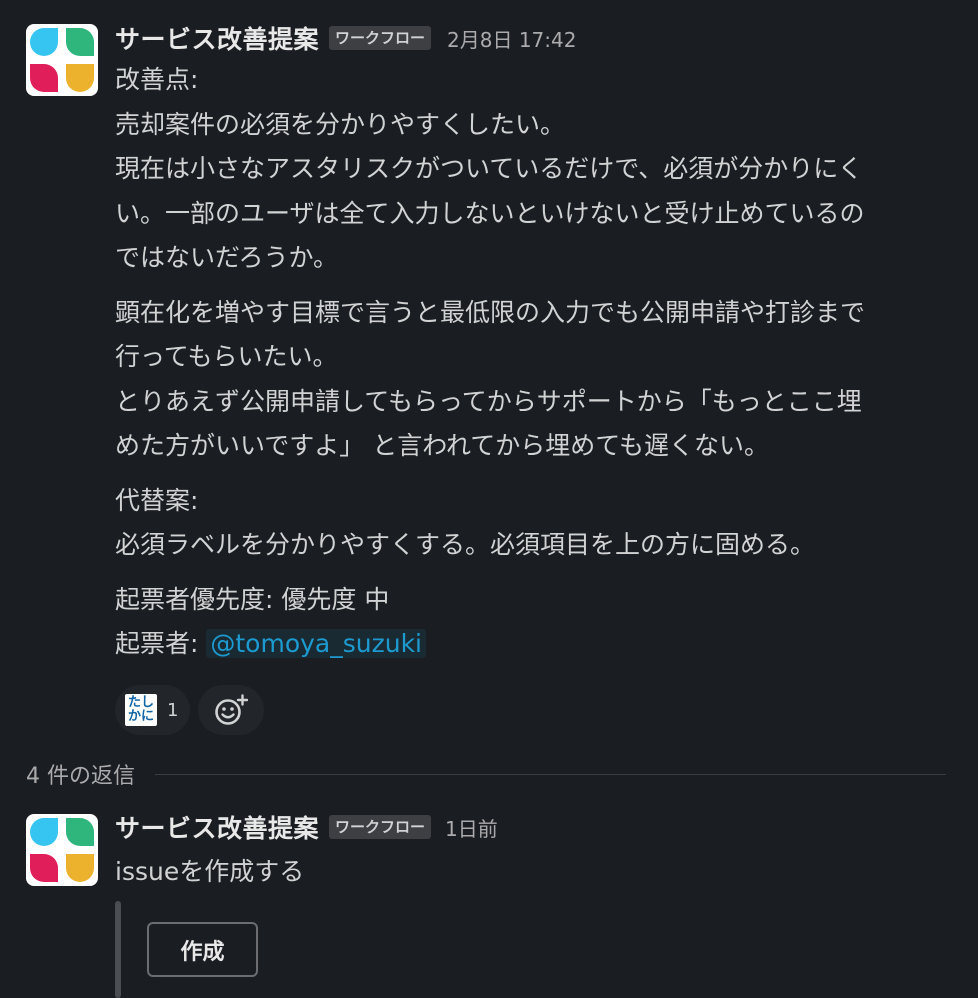  I want to click on reply-timestamp: 1日前, so click(471, 827).